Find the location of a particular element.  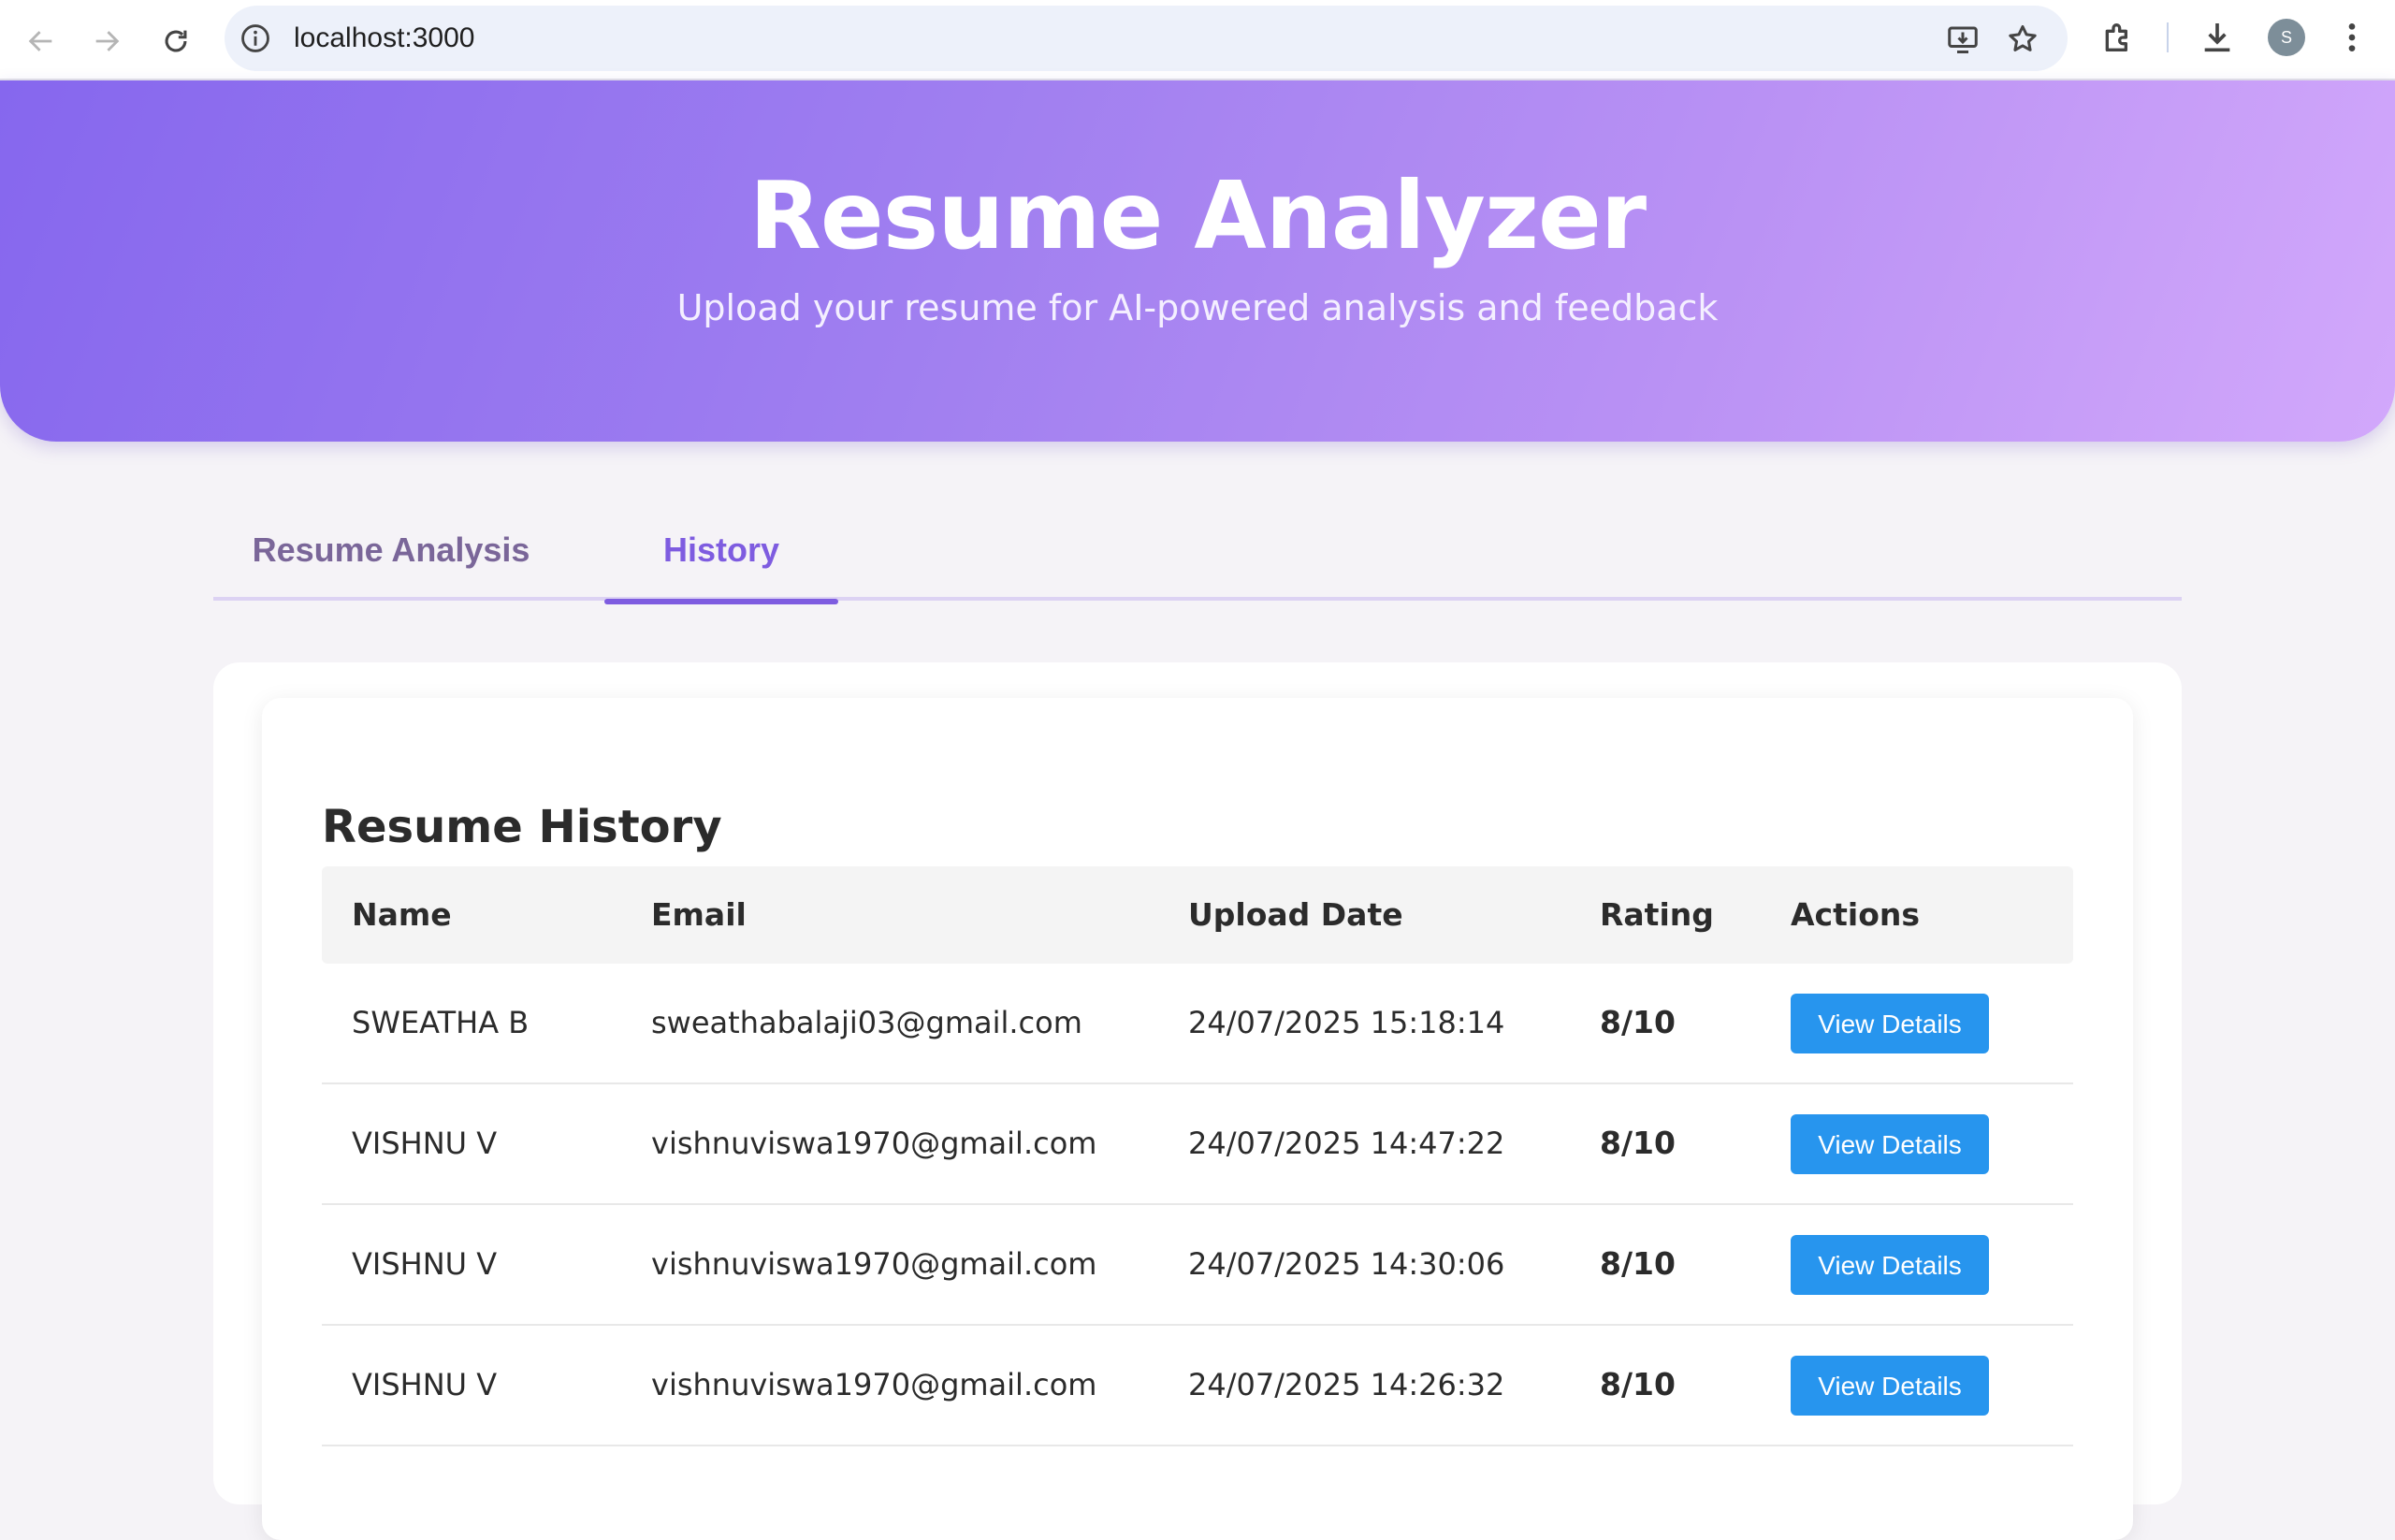

app-title: Resume Analyzer is located at coordinates (1197, 216).